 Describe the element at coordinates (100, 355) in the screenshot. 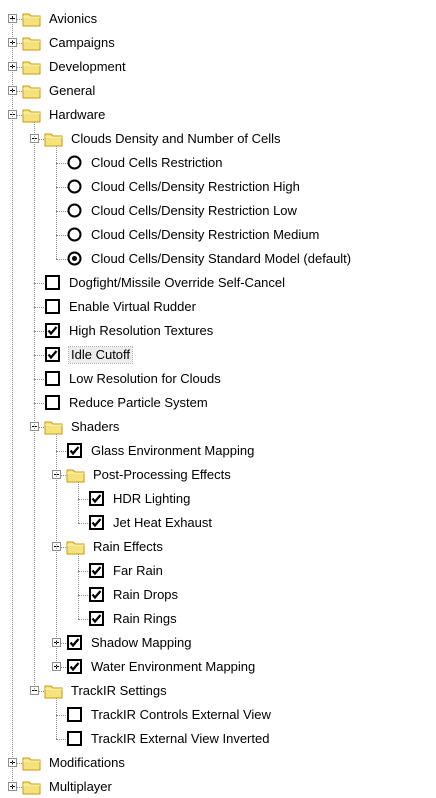

I see `tree-item-label: Idle Cutoff` at that location.